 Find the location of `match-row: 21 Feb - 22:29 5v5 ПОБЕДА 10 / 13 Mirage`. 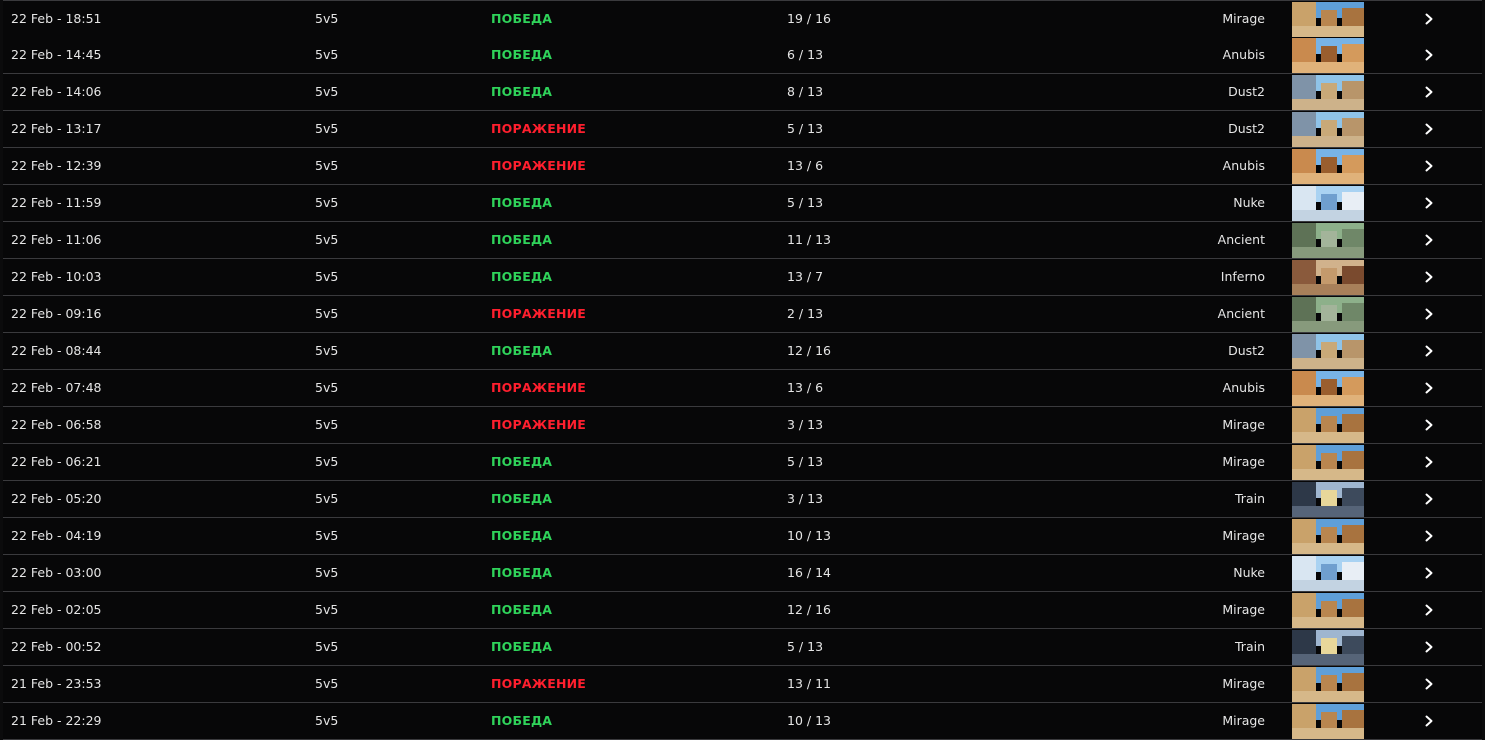

match-row: 21 Feb - 22:29 5v5 ПОБЕДА 10 / 13 Mirage is located at coordinates (742, 721).